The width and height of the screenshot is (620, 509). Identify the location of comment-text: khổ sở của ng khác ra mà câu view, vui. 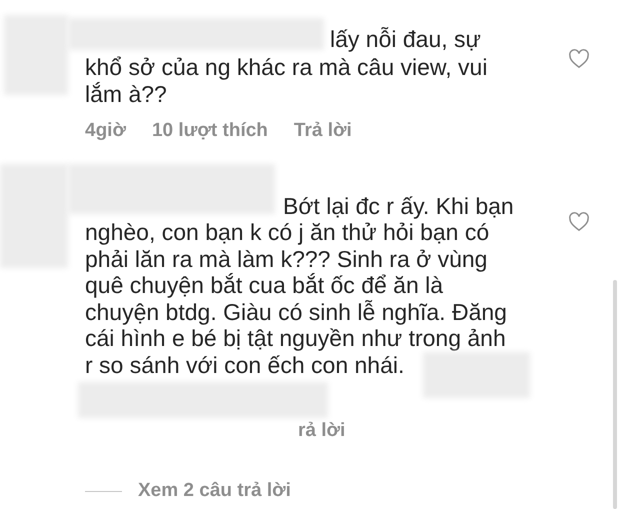
(286, 67).